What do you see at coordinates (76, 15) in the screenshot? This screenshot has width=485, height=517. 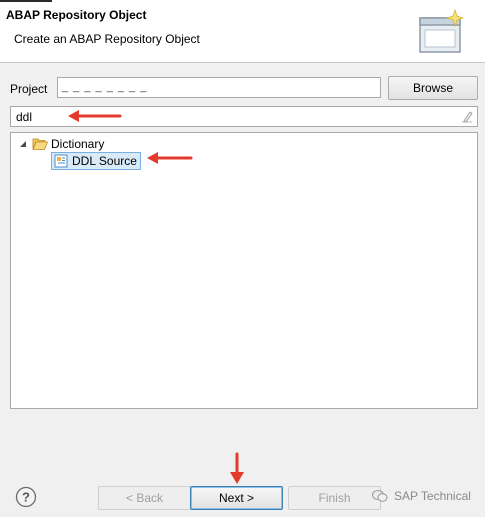 I see `wizard-title: ABAP Repository Object` at bounding box center [76, 15].